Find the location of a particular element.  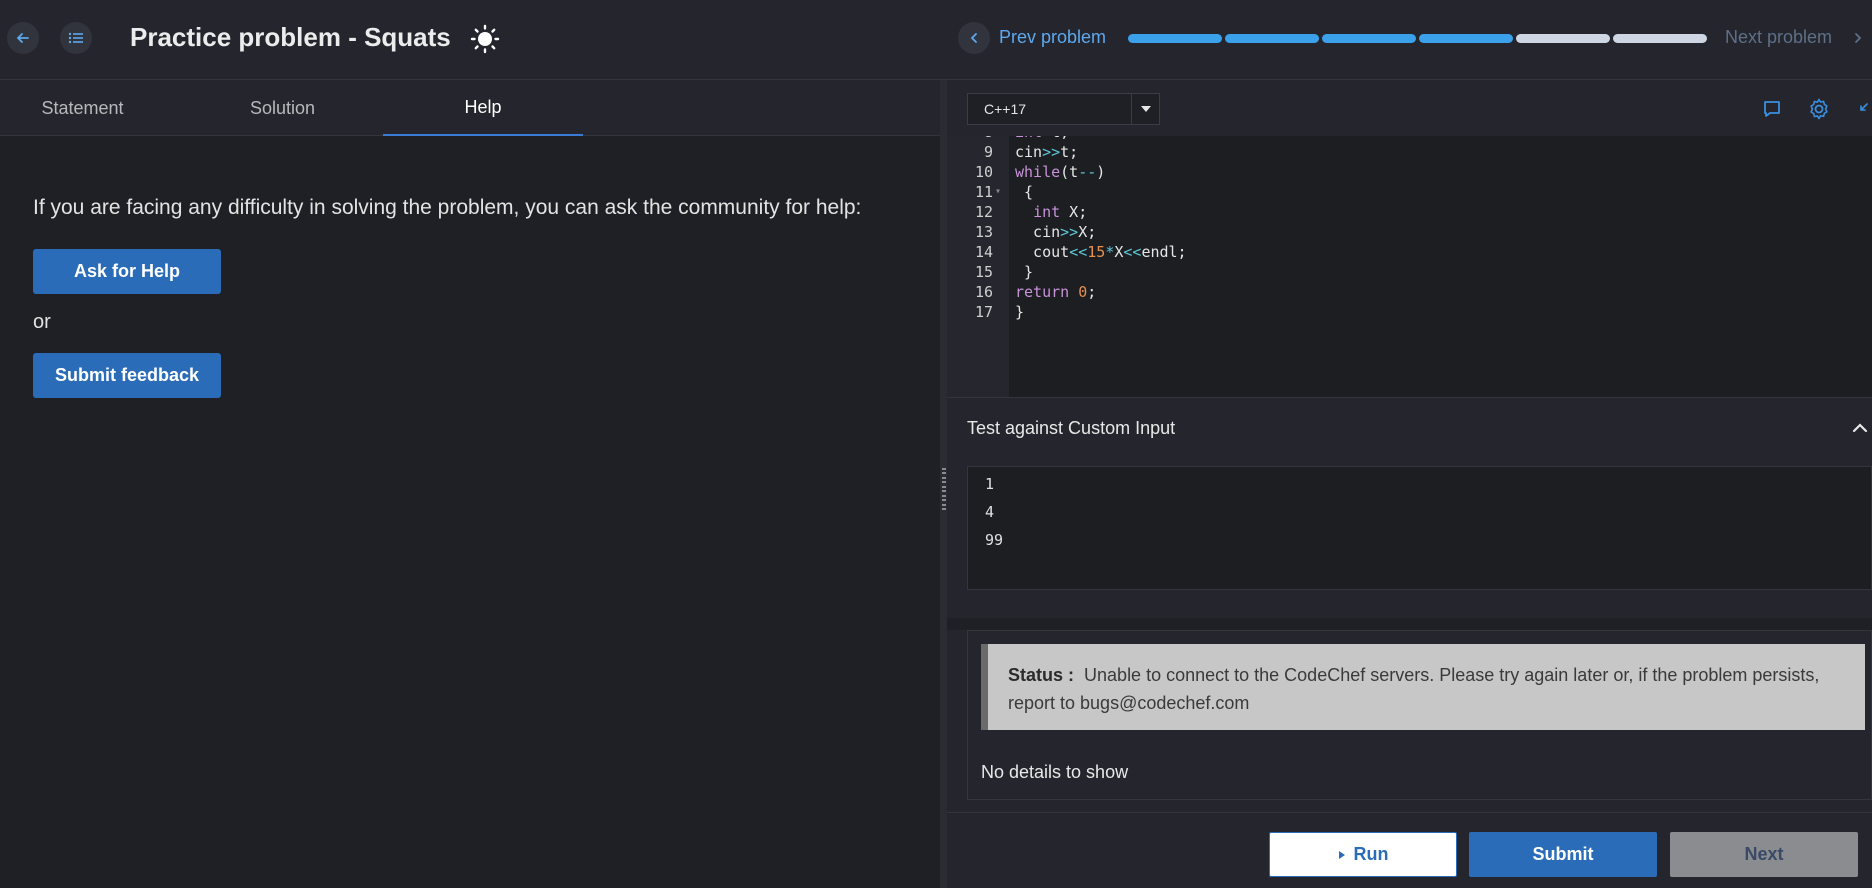

next-button: Next is located at coordinates (1764, 854).